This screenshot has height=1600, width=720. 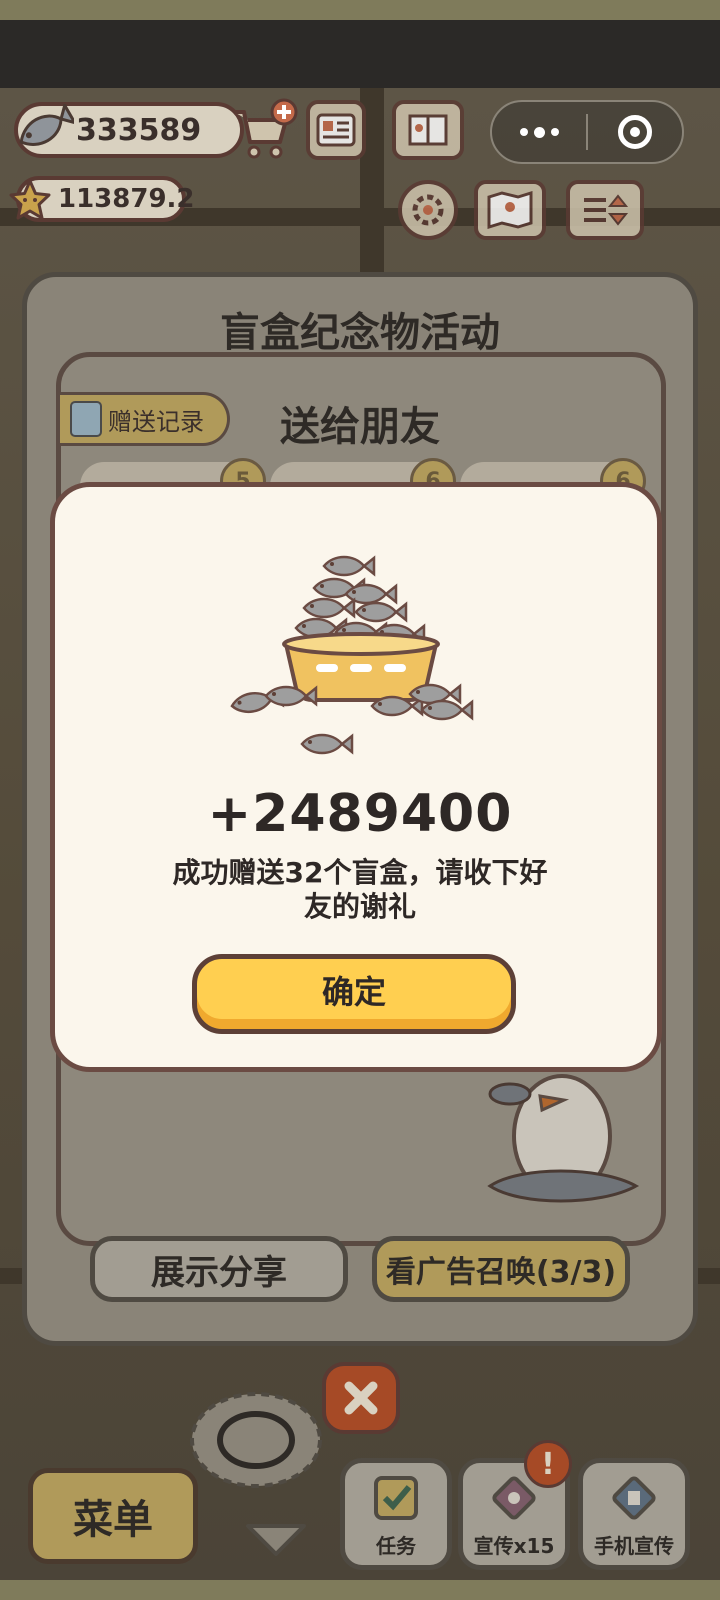 I want to click on exit-mini-program-button, so click(x=635, y=132).